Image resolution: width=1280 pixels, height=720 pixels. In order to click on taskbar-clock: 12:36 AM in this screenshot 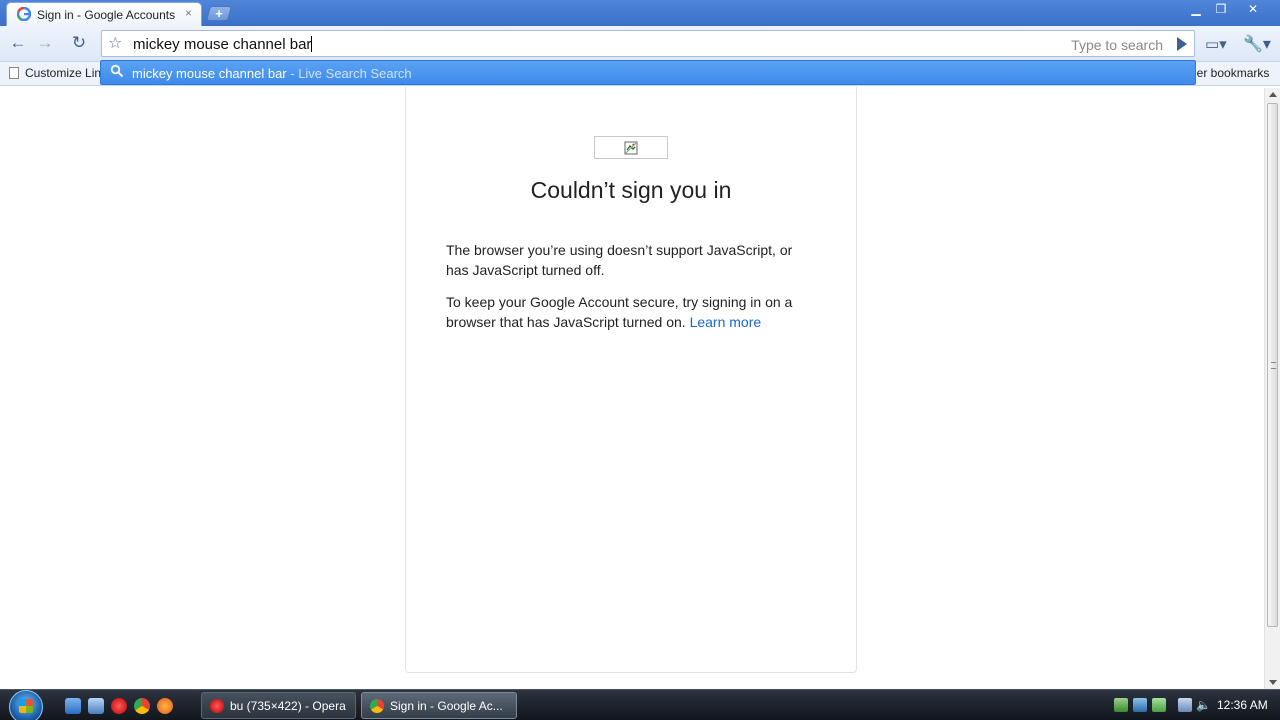, I will do `click(1242, 705)`.